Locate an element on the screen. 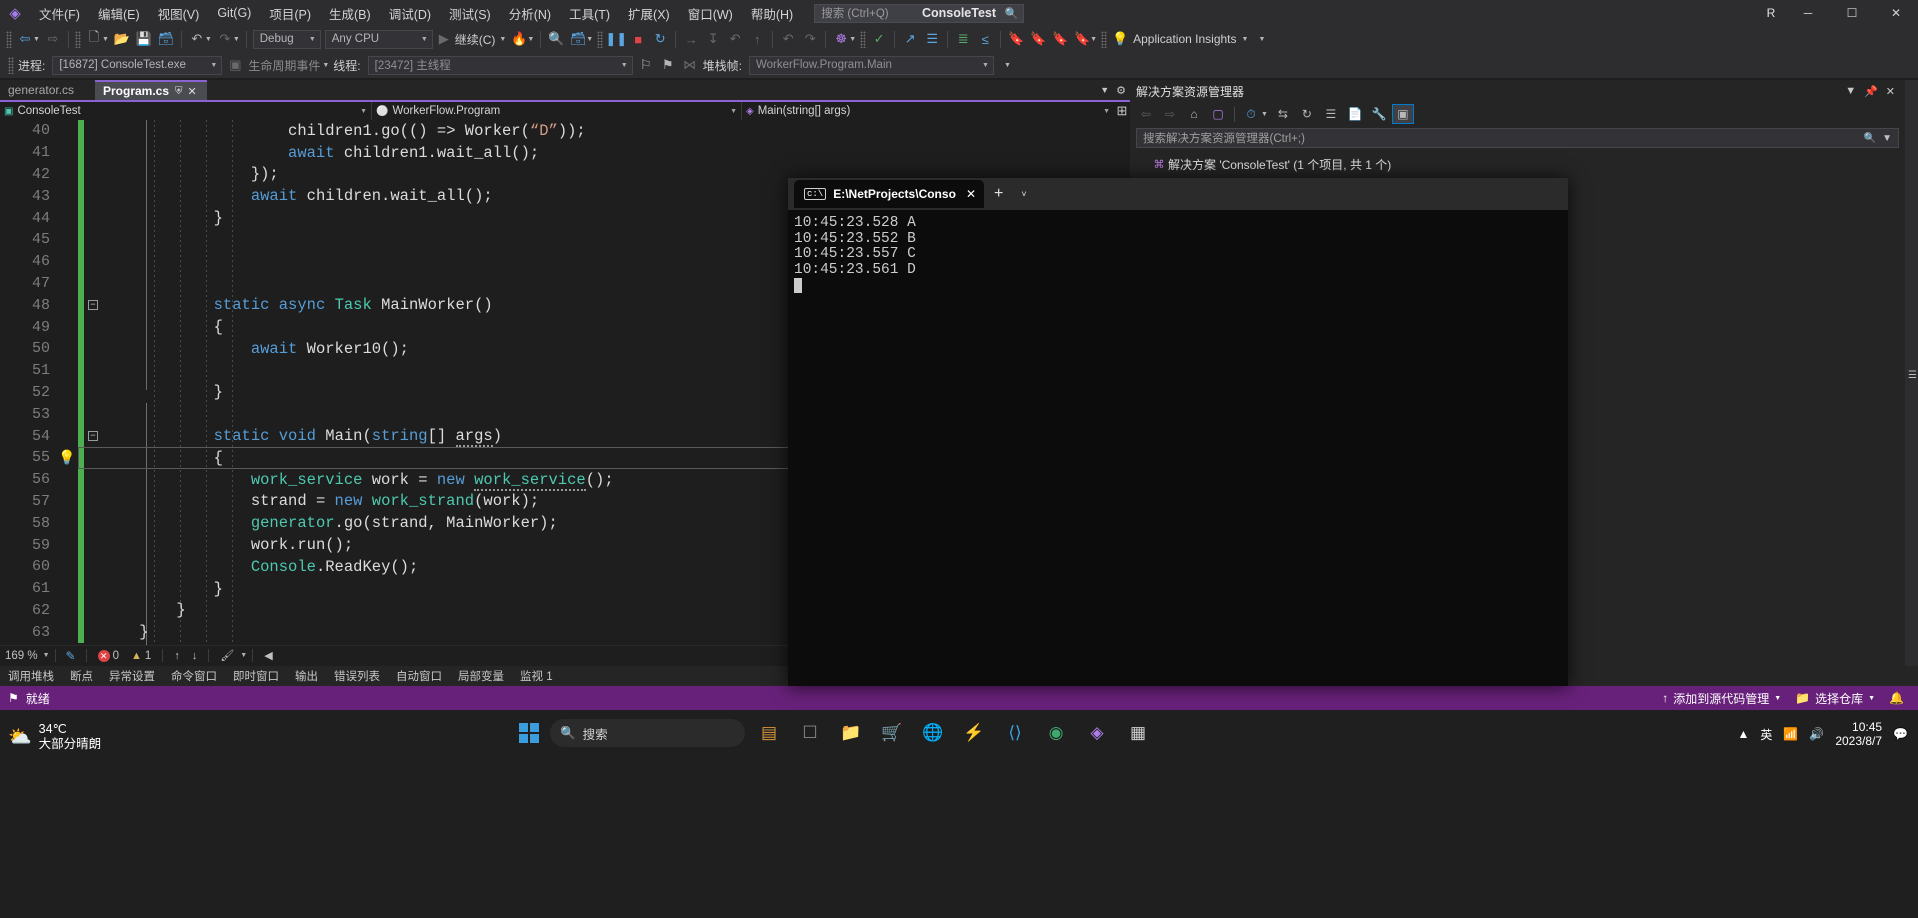 Image resolution: width=1918 pixels, height=918 pixels. error-count-chip: ✕ 0 is located at coordinates (108, 655).